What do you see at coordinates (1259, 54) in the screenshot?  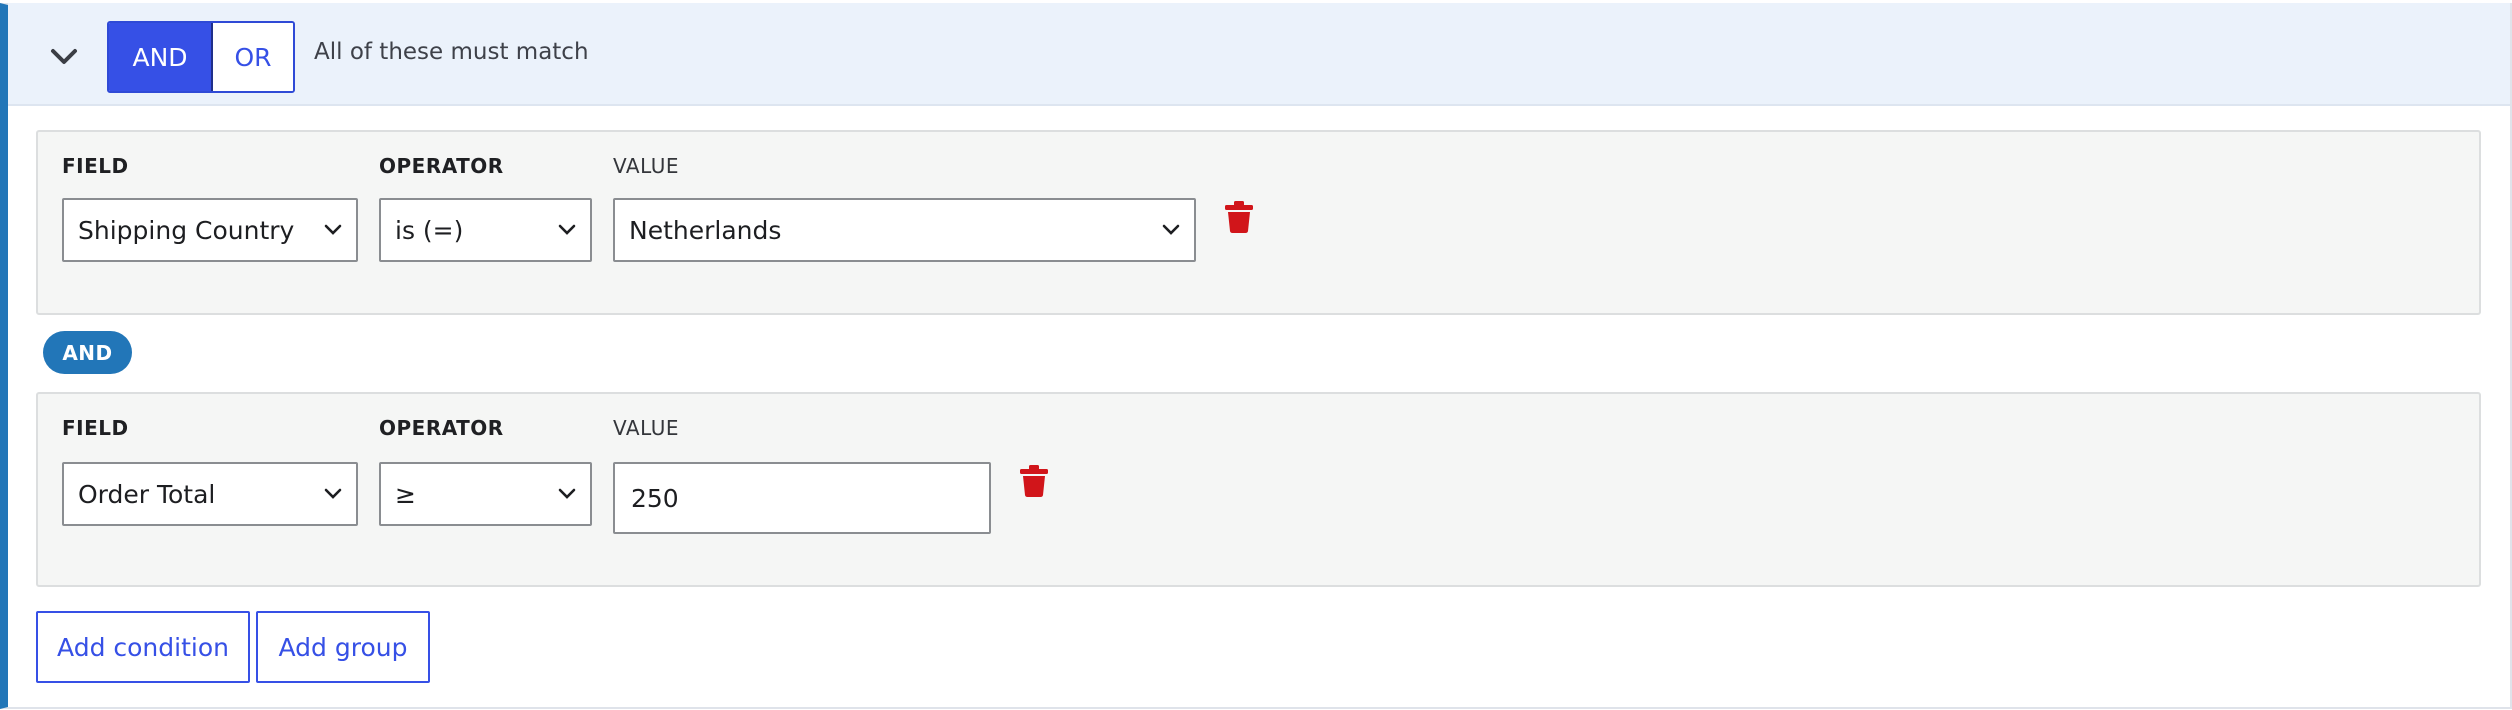 I see `group-header: AND OR All of these must match` at bounding box center [1259, 54].